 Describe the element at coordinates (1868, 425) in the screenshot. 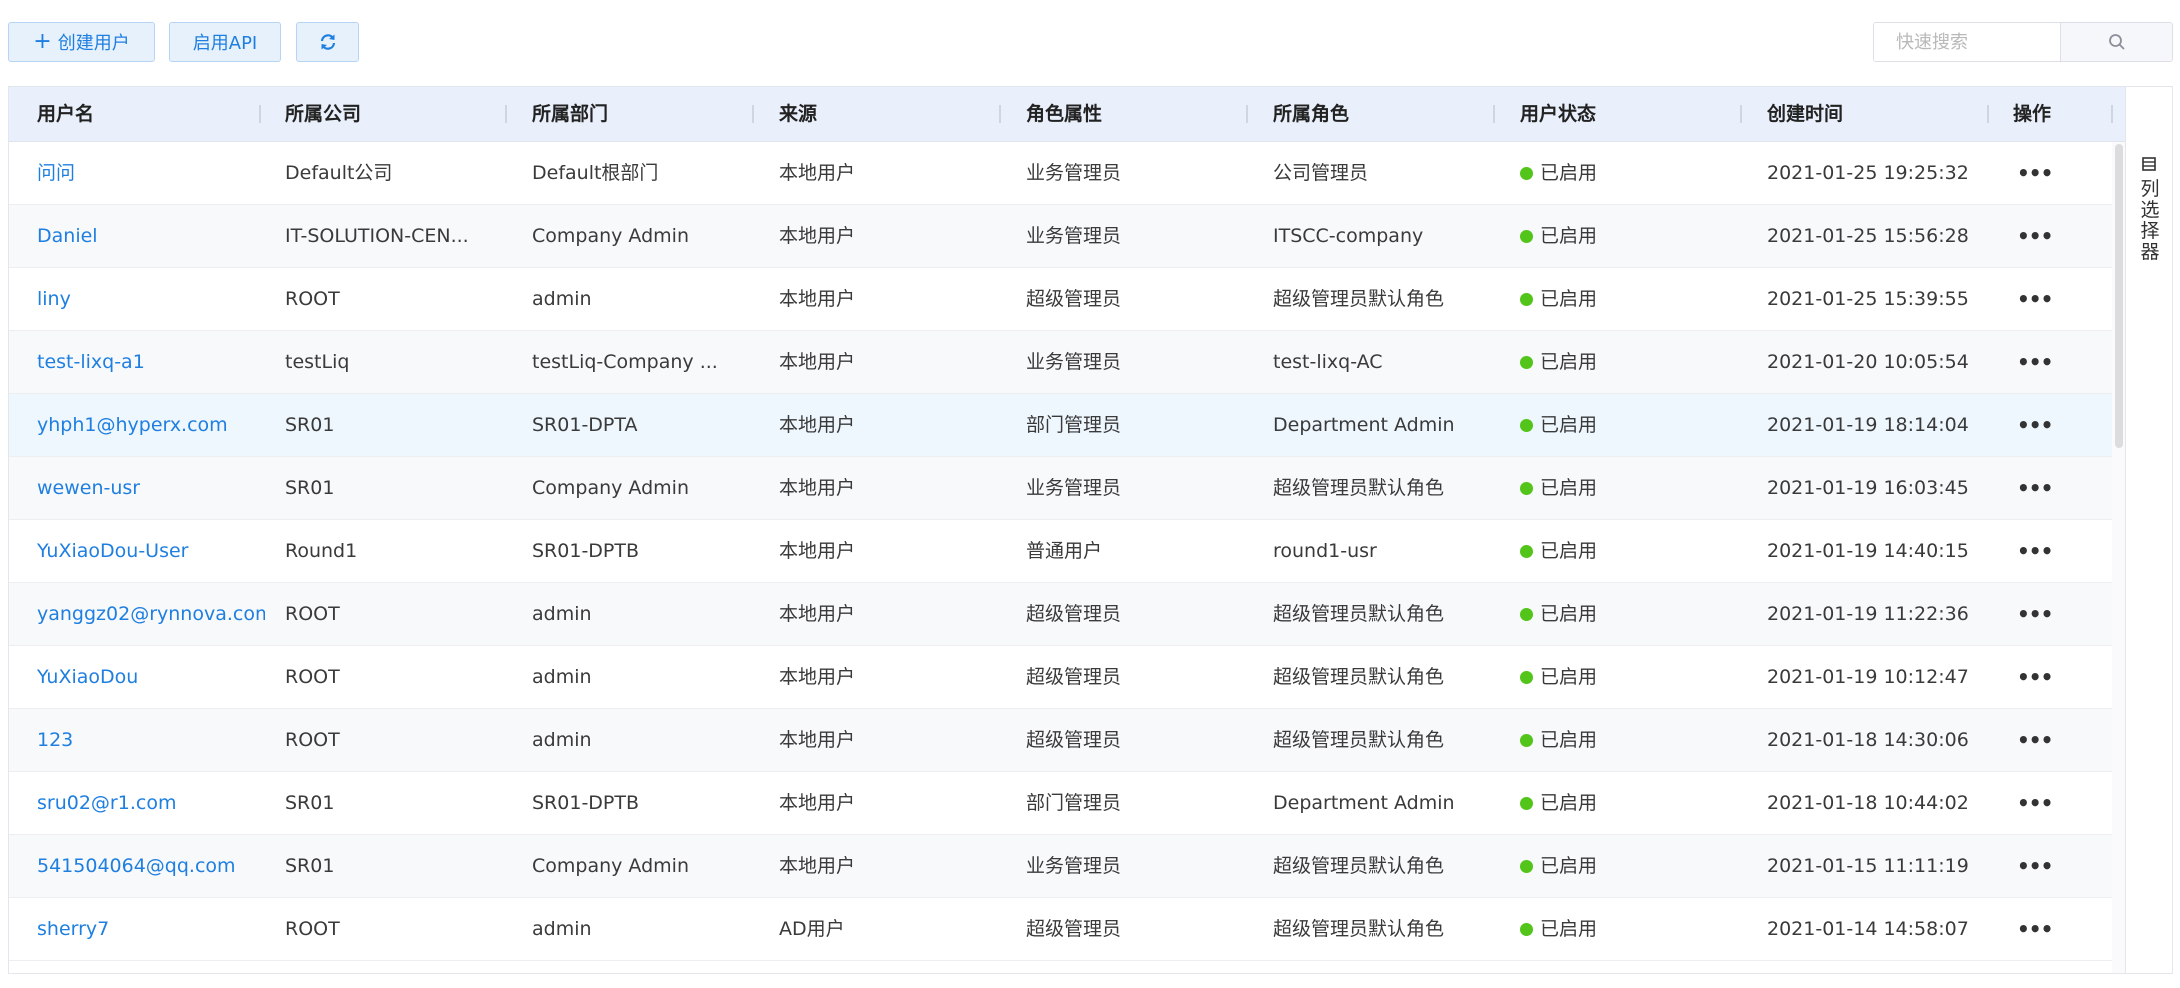

I see `created-time-cell: 2021-01-19 18:14:04` at that location.